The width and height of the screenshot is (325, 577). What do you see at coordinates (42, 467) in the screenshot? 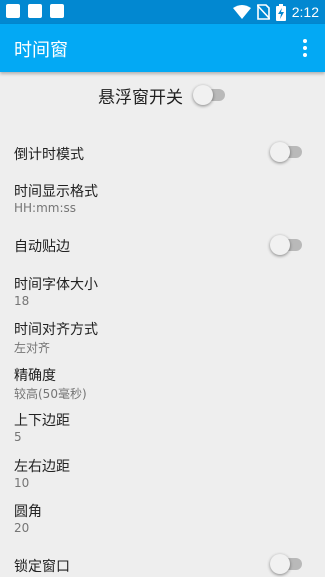
I see `setting-title: 左右边距` at bounding box center [42, 467].